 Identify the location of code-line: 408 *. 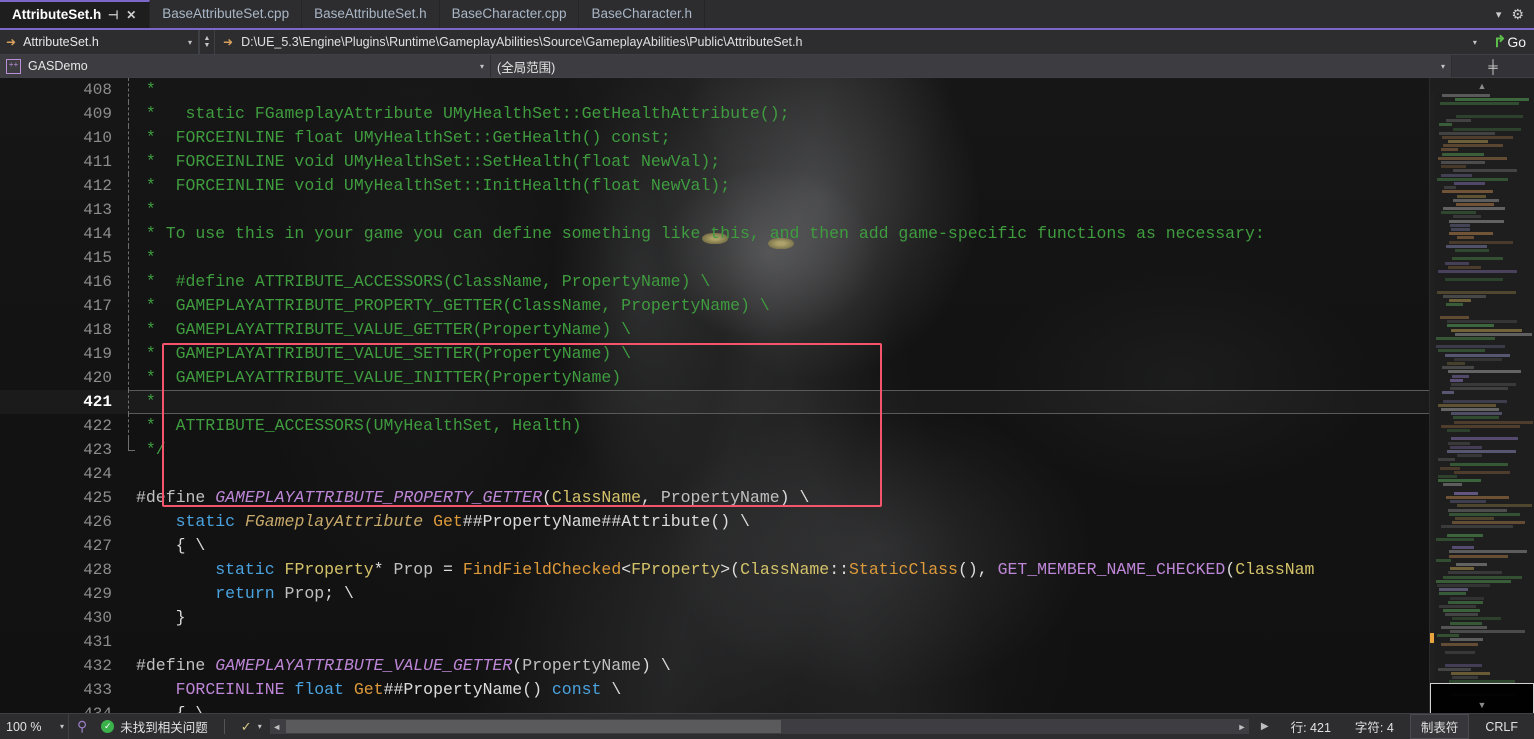
(714, 90).